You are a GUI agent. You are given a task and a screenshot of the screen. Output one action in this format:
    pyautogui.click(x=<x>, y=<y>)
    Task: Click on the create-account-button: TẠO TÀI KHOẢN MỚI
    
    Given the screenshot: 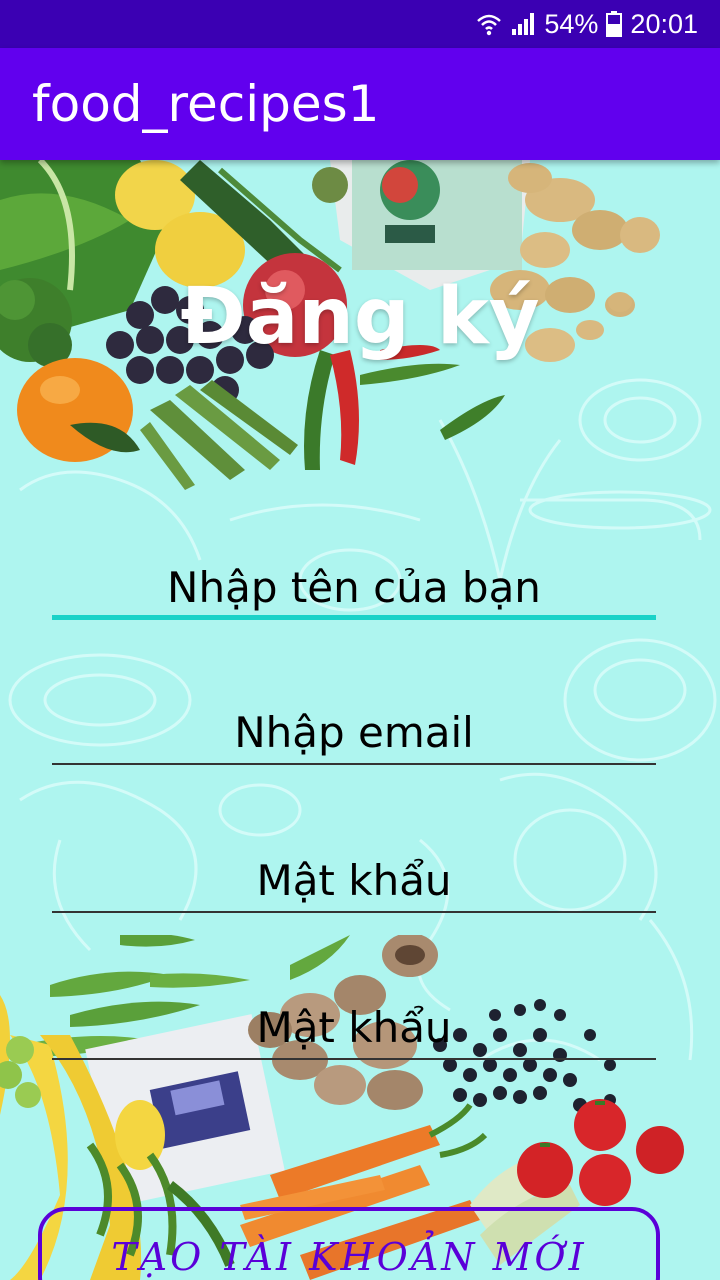 What is the action you would take?
    pyautogui.click(x=349, y=1243)
    